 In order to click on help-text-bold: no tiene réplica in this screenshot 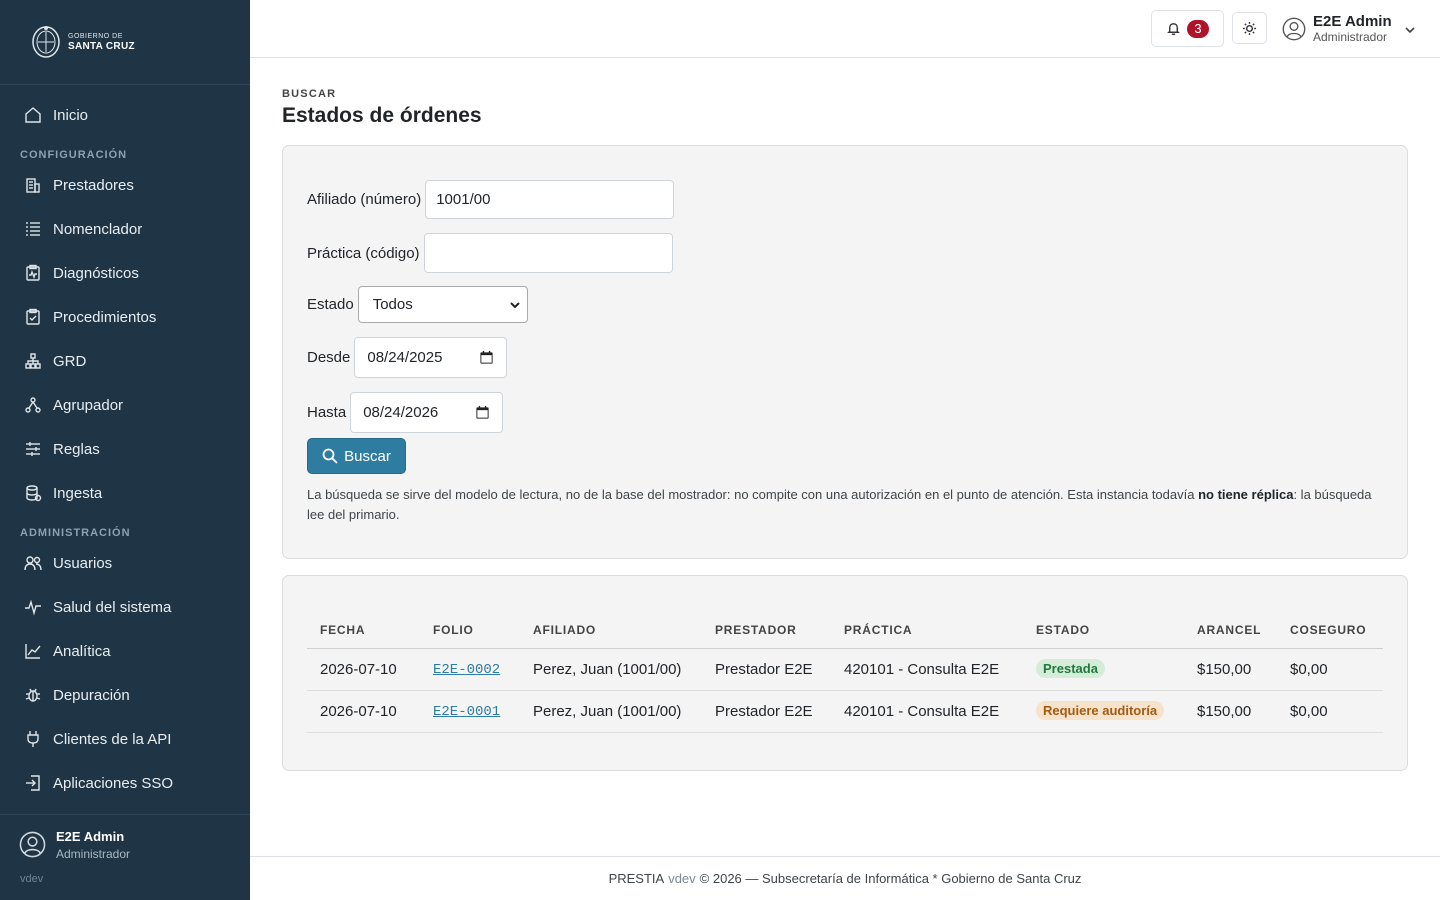, I will do `click(1246, 494)`.